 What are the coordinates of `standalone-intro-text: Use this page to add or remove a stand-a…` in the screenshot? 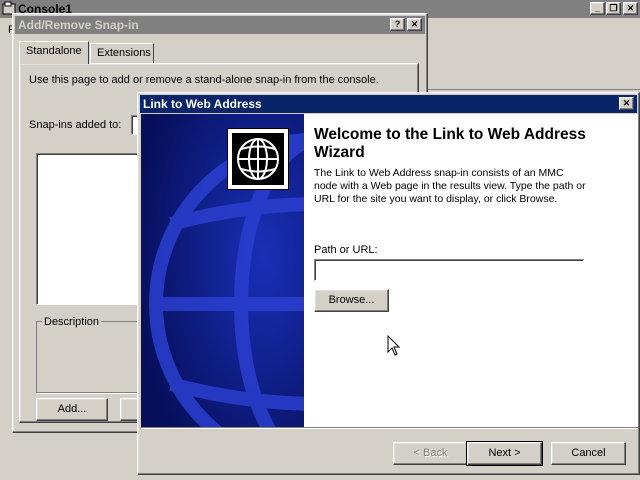 It's located at (204, 80).